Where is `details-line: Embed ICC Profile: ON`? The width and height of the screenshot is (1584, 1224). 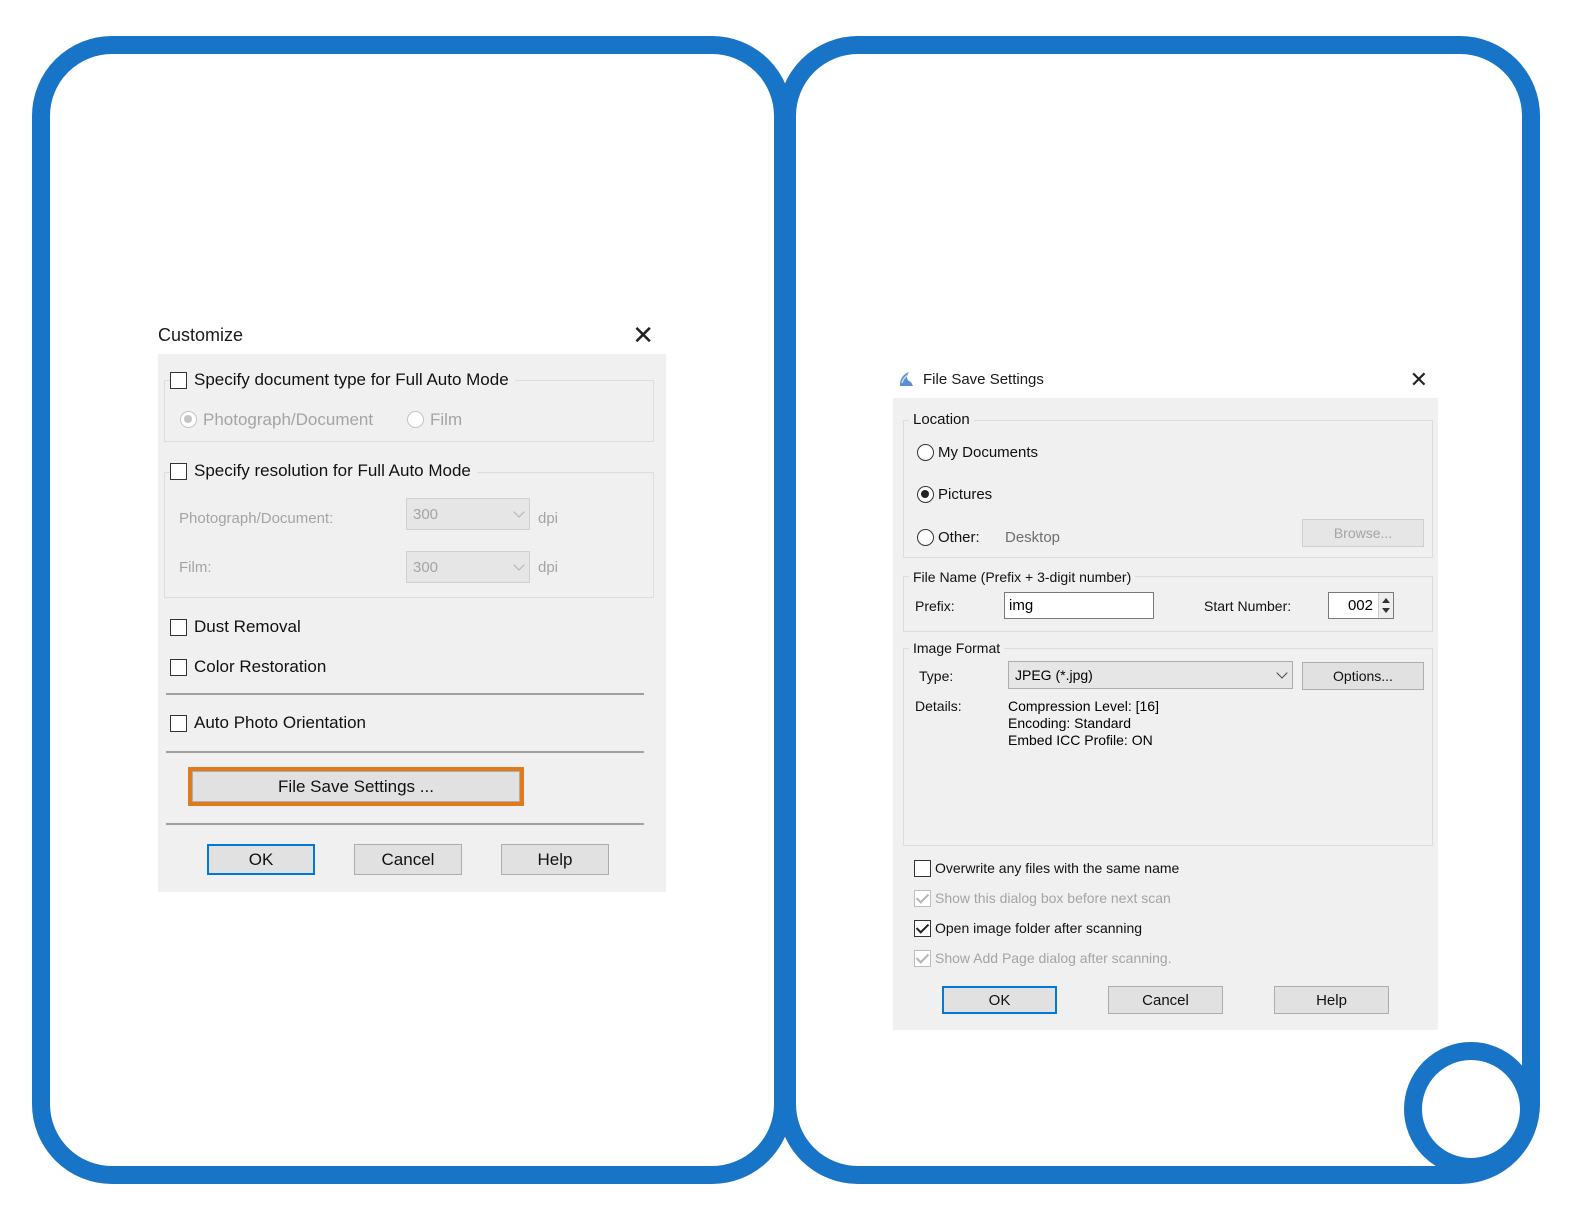 details-line: Embed ICC Profile: ON is located at coordinates (1080, 740).